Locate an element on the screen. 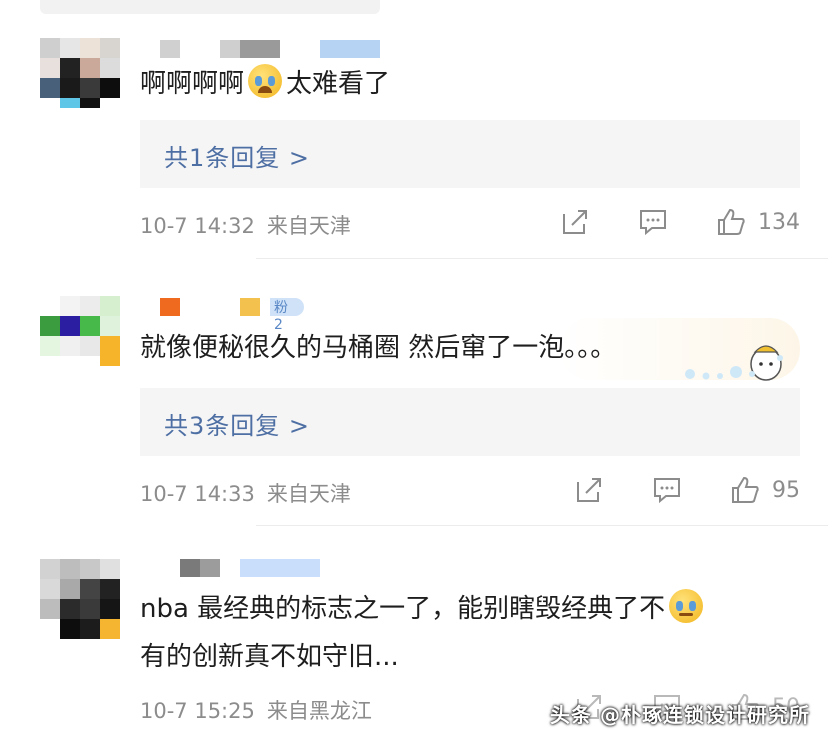 This screenshot has height=744, width=828. like-button: 134 is located at coordinates (758, 222).